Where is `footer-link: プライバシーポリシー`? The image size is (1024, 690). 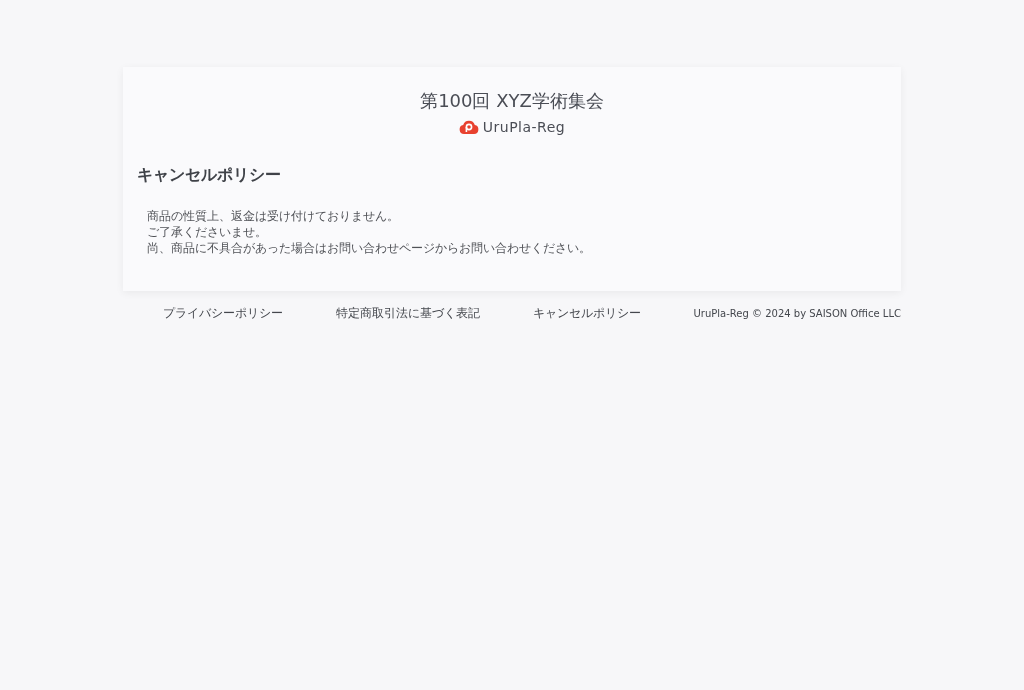 footer-link: プライバシーポリシー is located at coordinates (223, 313).